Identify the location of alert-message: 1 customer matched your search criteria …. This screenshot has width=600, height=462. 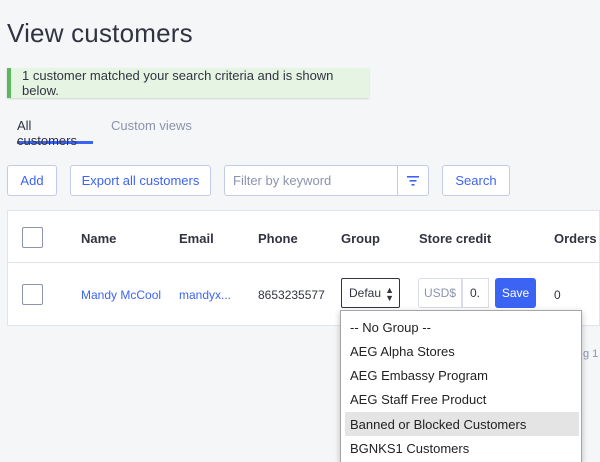
(178, 83).